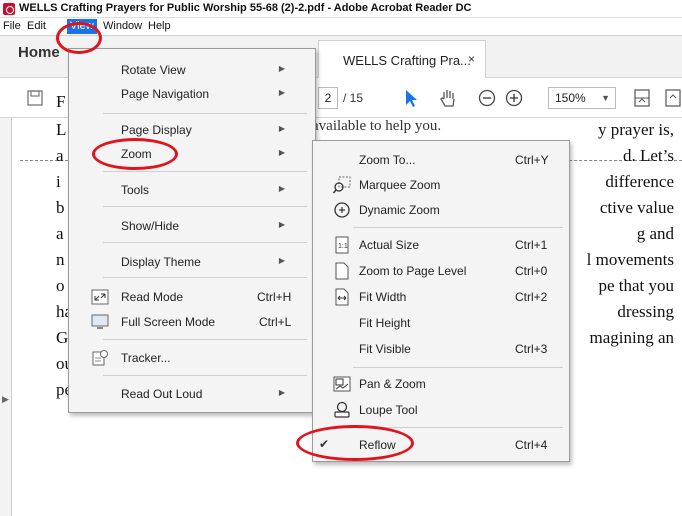 The height and width of the screenshot is (516, 682). I want to click on zoom-menu-item-pan-zoom: Pan & Zoom, so click(441, 384).